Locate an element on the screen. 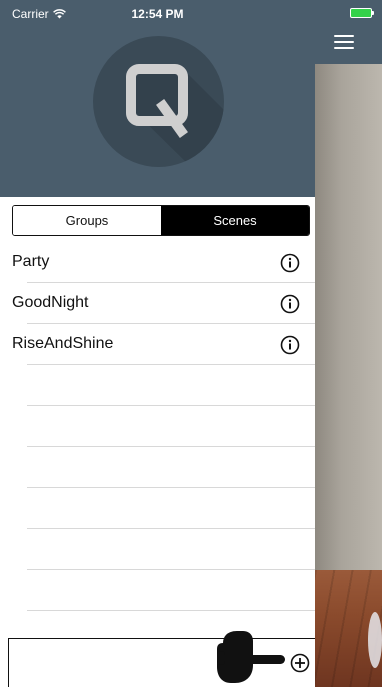 This screenshot has height=687, width=382. battery-icon is located at coordinates (362, 13).